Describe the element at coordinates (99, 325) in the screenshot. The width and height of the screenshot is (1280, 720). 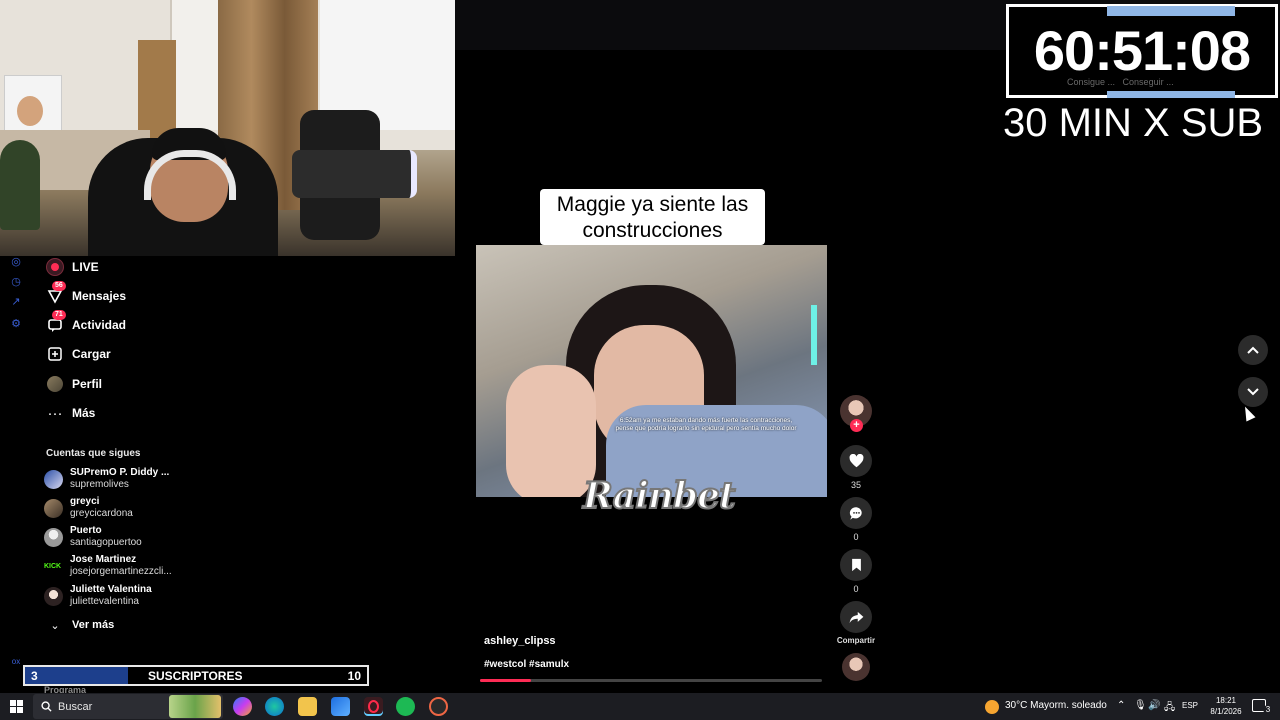
I see `sidebar-item-label: Actividad` at that location.